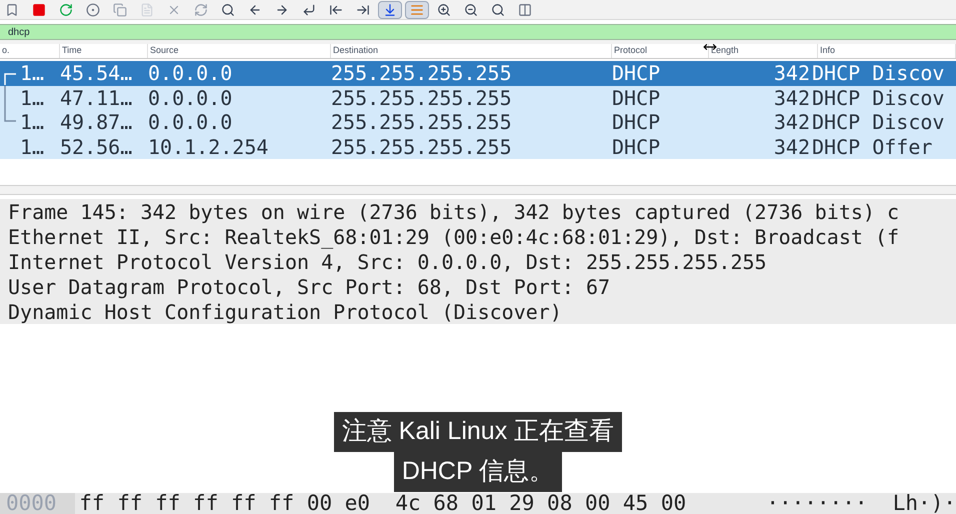 The height and width of the screenshot is (514, 956). I want to click on colorize-icon, so click(417, 9).